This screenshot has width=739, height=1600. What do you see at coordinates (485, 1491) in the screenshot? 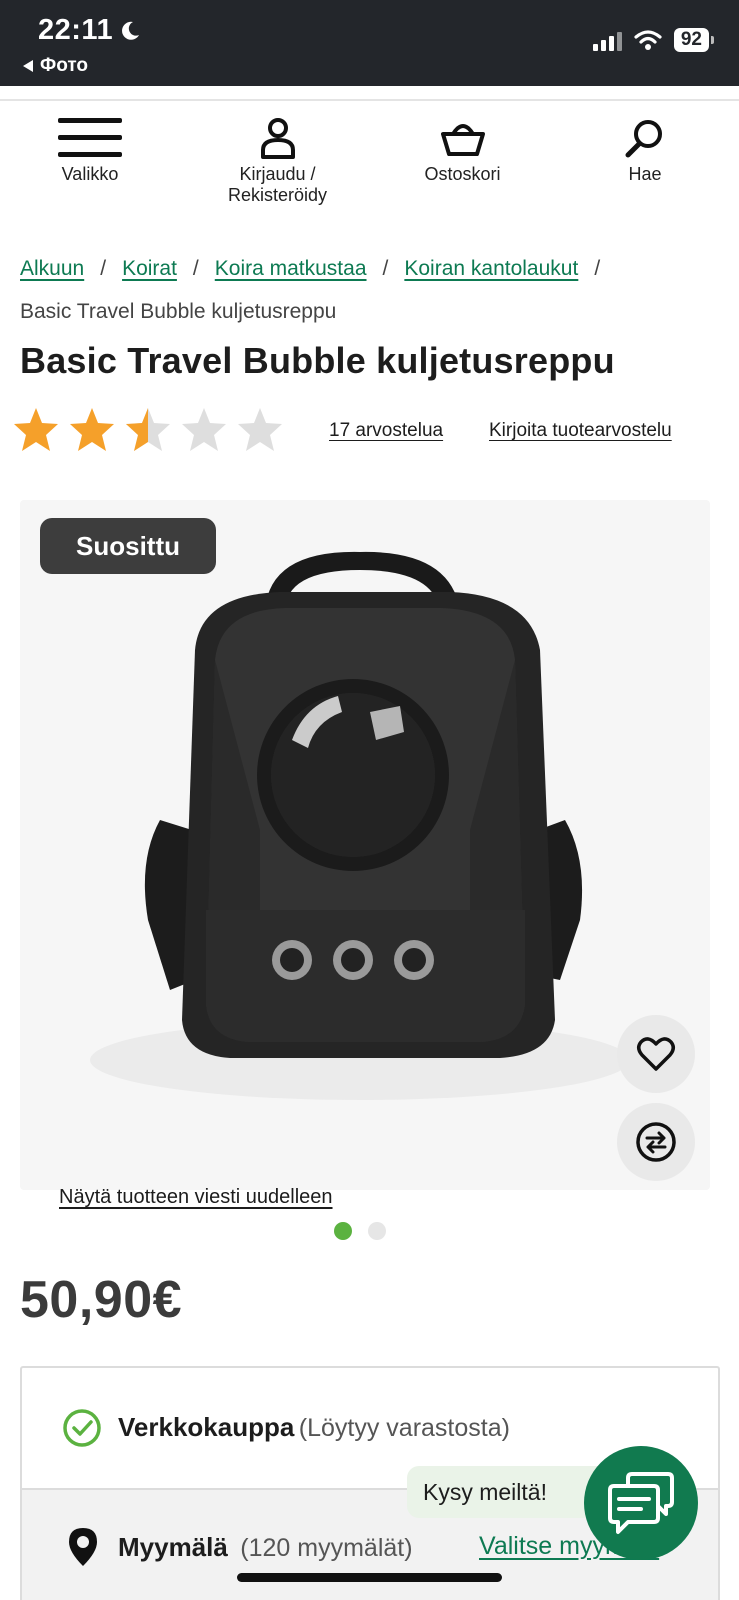
I see `chat-prompt-label: Kysy meiltä!` at bounding box center [485, 1491].